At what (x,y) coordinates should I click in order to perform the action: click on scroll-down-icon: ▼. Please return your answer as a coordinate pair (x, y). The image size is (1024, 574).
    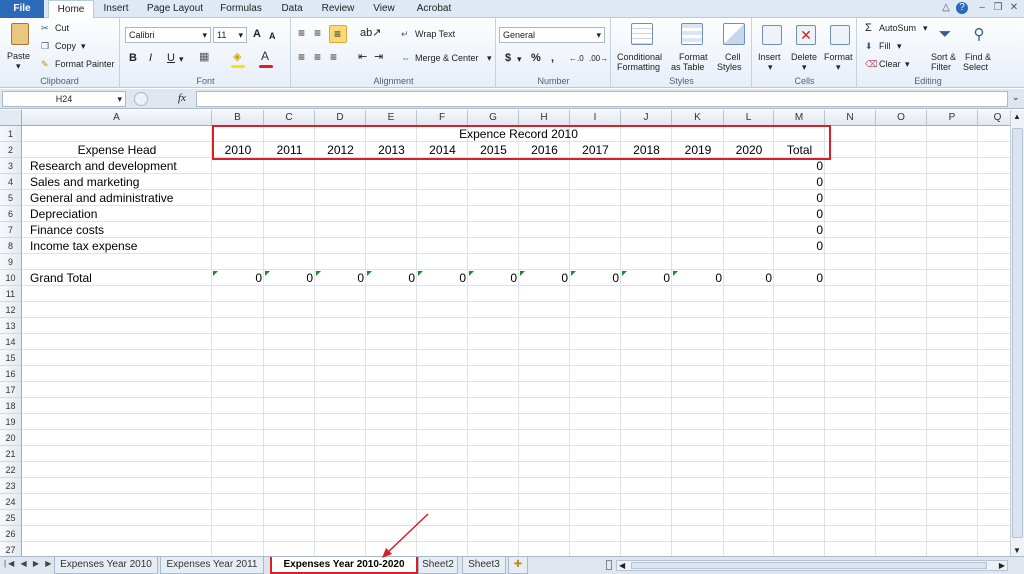
    Looking at the image, I should click on (1017, 550).